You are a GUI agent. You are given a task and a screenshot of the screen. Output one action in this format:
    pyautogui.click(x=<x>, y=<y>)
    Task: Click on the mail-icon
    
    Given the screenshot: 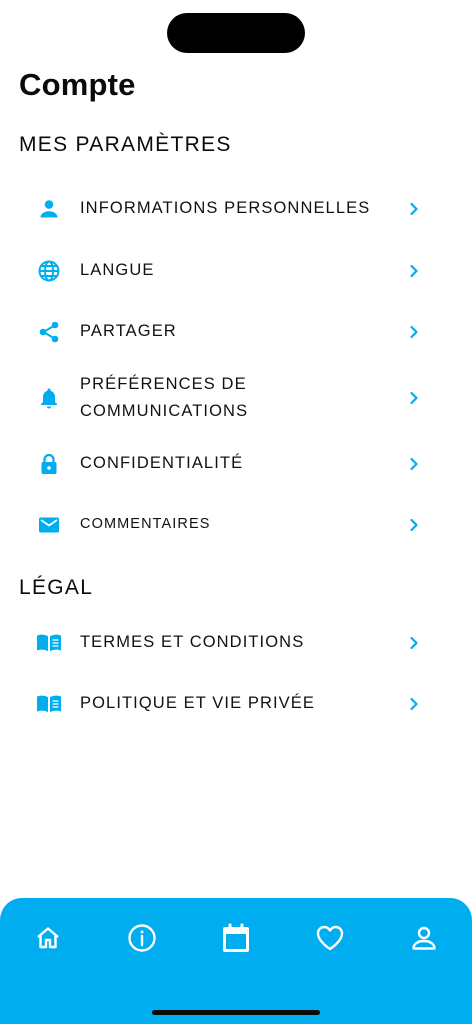 What is the action you would take?
    pyautogui.click(x=49, y=525)
    